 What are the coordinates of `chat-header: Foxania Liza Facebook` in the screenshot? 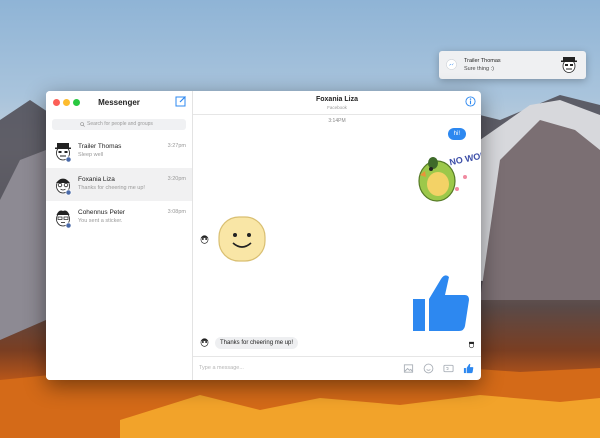 It's located at (337, 103).